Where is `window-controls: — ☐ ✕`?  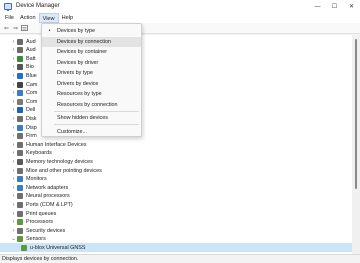 window-controls: — ☐ ✕ is located at coordinates (334, 6).